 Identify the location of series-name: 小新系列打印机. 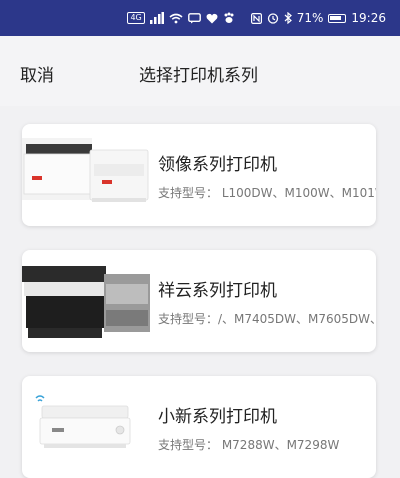
(217, 417).